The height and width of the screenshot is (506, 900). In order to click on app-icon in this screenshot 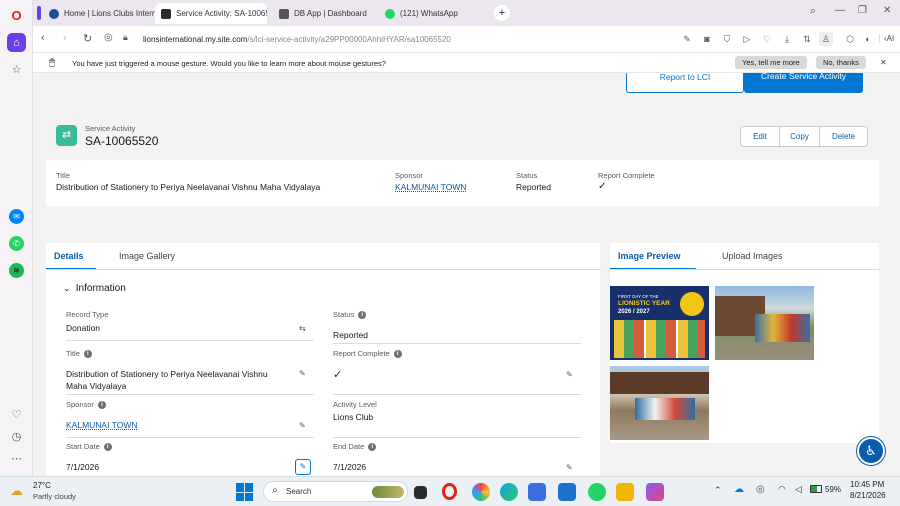, I will do `click(655, 492)`.